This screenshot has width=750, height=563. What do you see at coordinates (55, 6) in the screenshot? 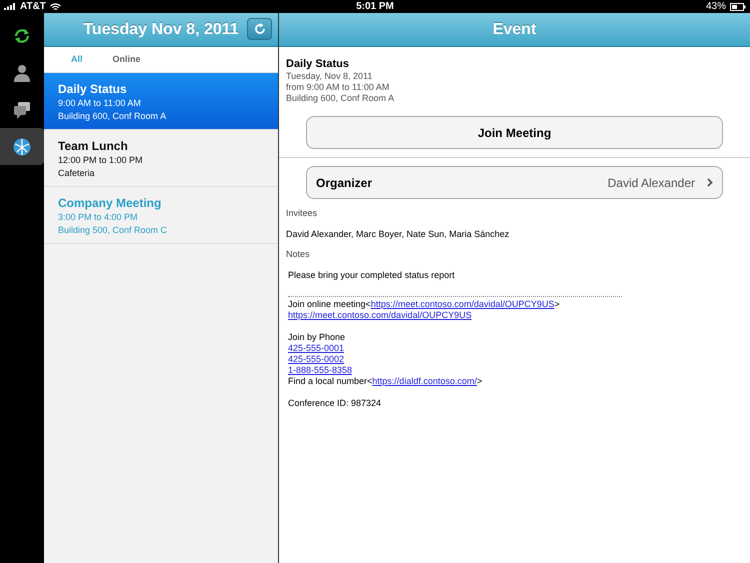
I see `wifi-icon` at bounding box center [55, 6].